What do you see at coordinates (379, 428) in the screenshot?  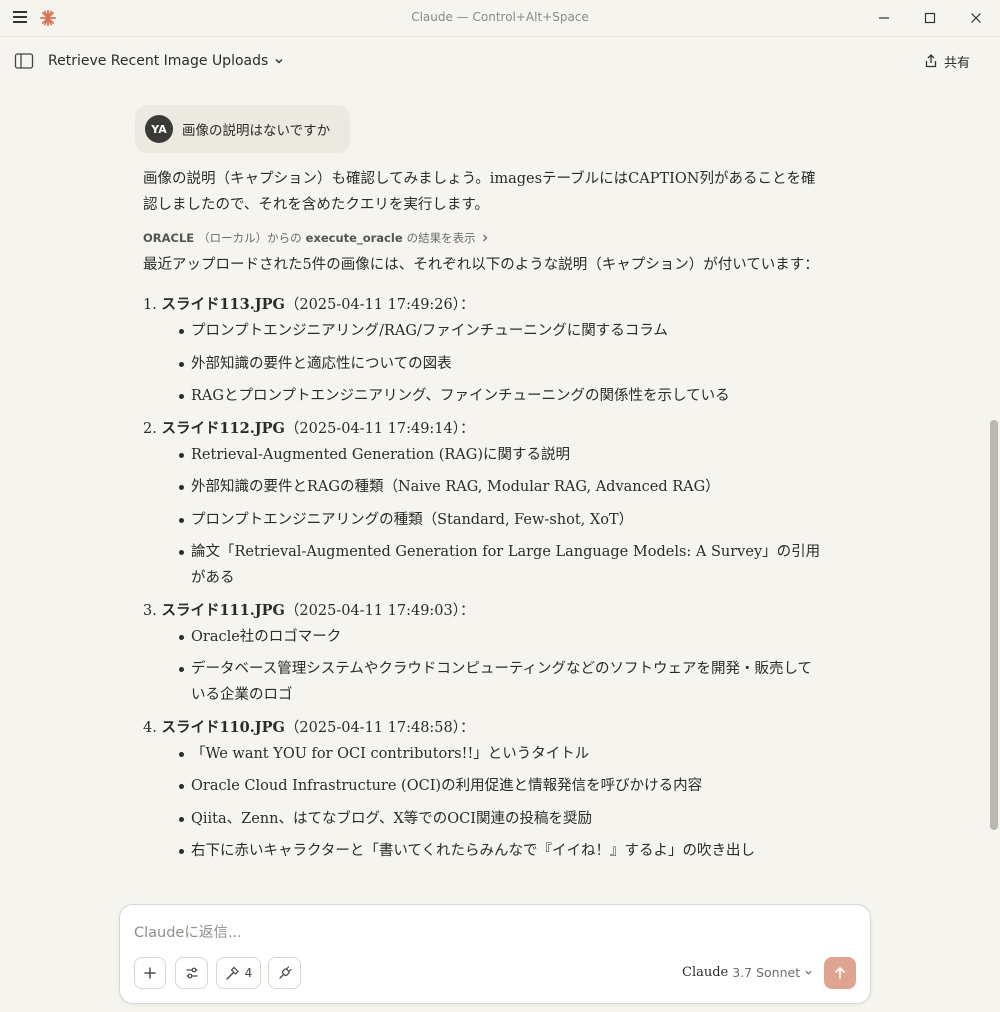 I see `item-timestamp: （2025-04-11 17:49:14）：` at bounding box center [379, 428].